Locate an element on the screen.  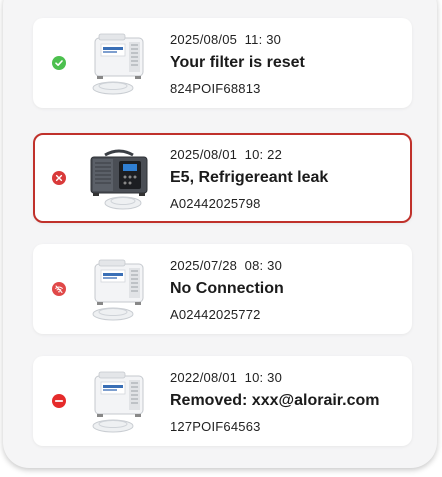
no-connection-icon is located at coordinates (59, 289).